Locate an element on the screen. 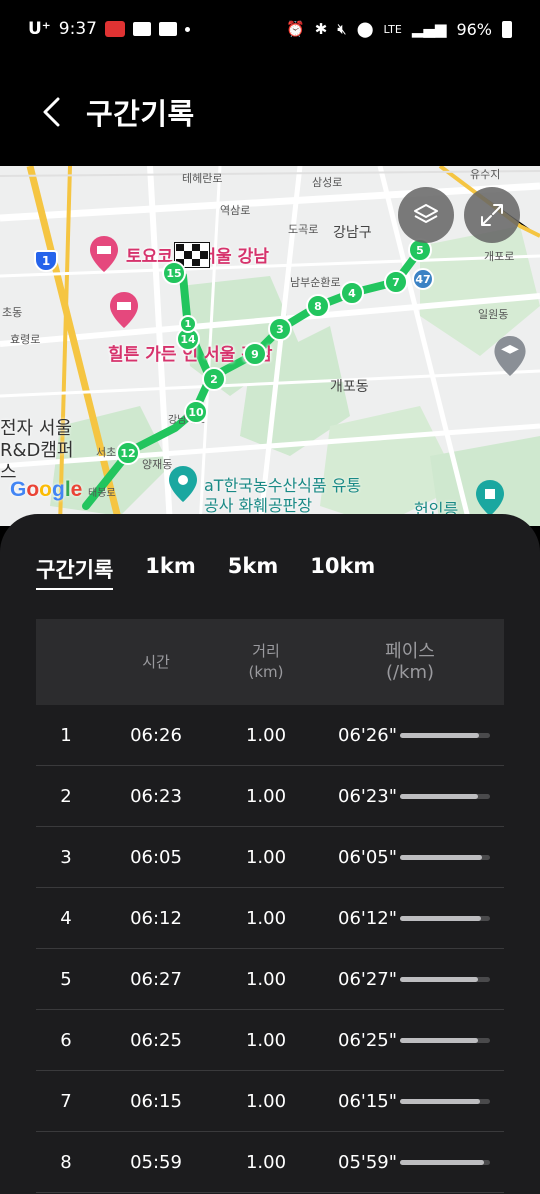  row-time: 06:23 is located at coordinates (156, 796).